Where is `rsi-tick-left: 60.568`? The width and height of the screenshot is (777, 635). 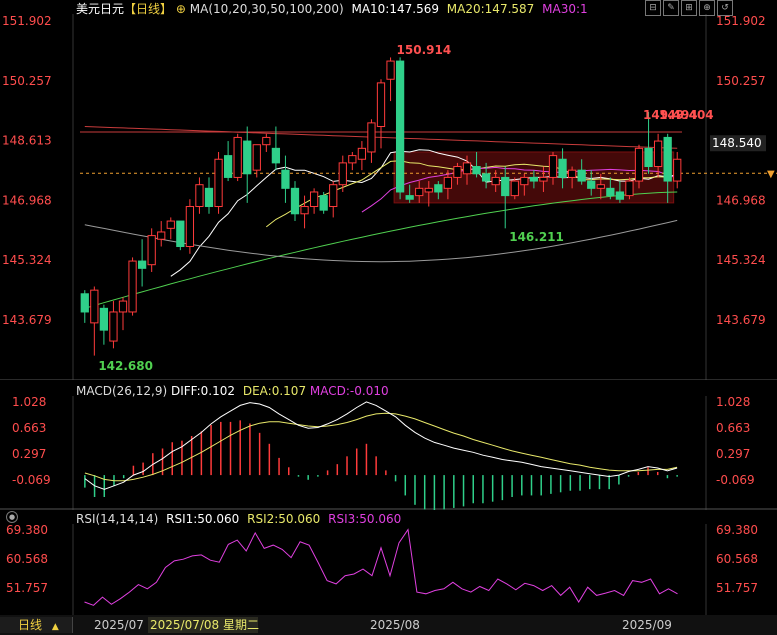
rsi-tick-left: 60.568 is located at coordinates (27, 559).